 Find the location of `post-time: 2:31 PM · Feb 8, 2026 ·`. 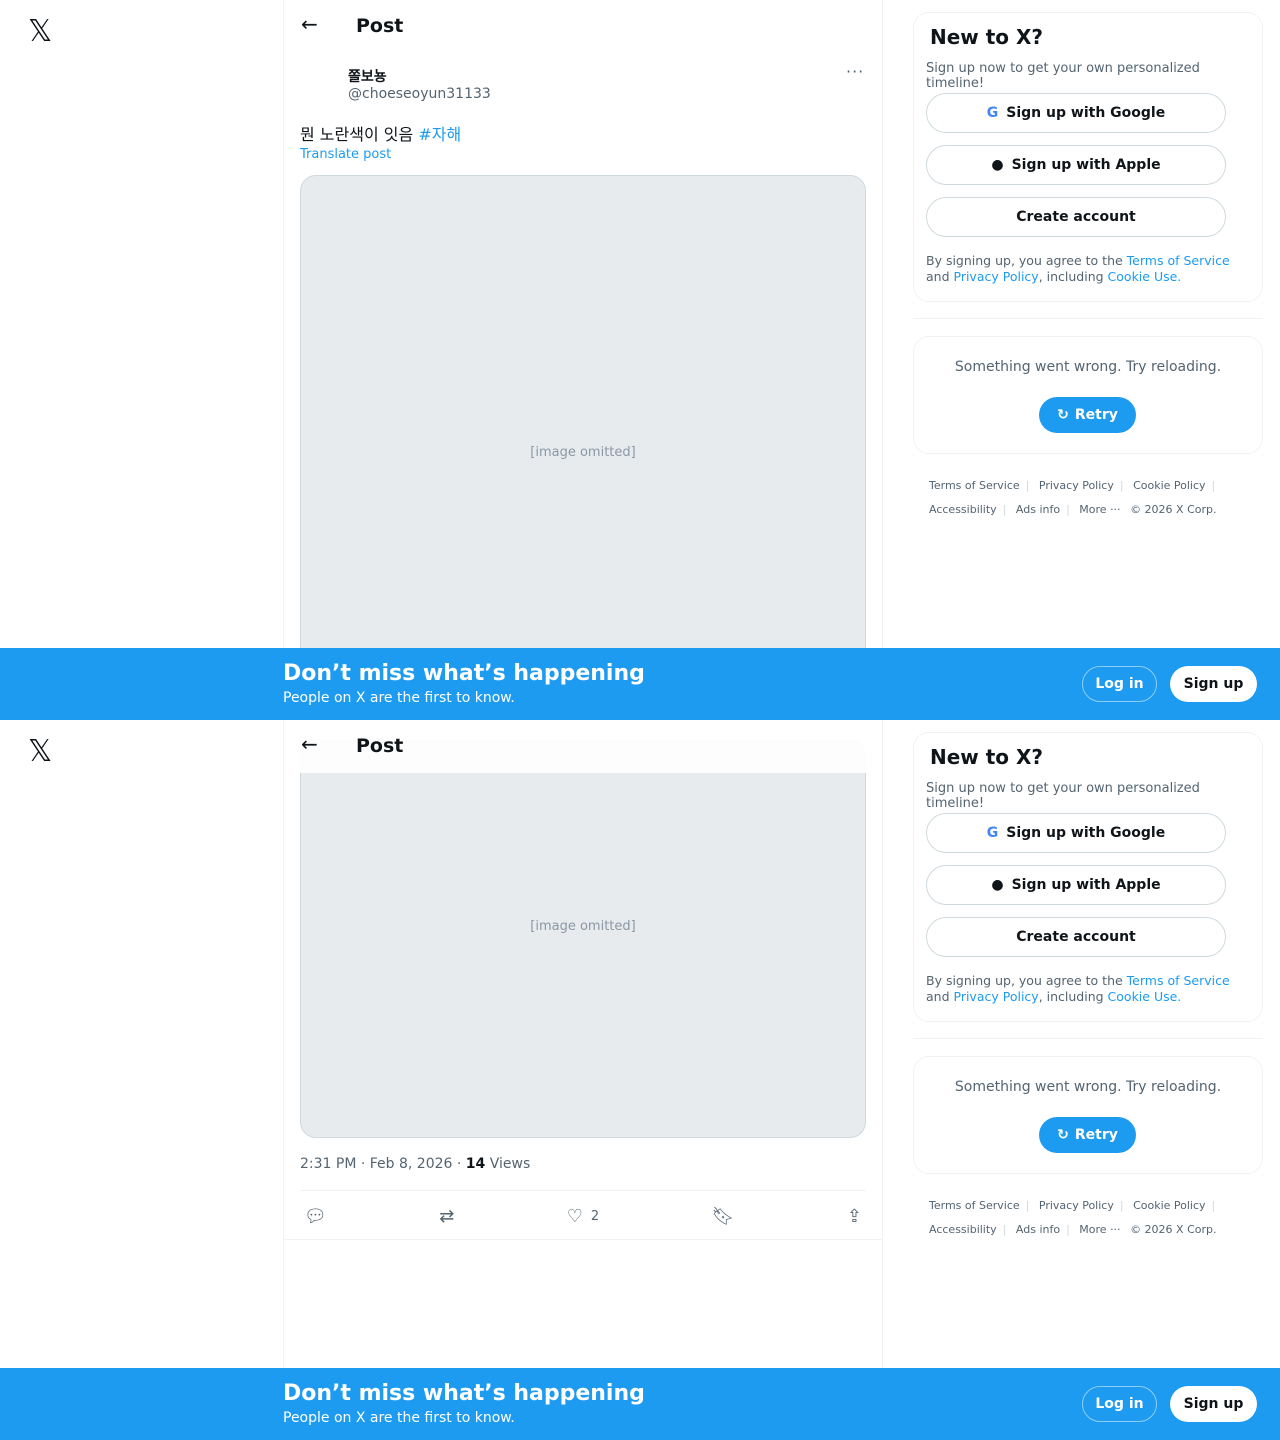

post-time: 2:31 PM · Feb 8, 2026 · is located at coordinates (383, 1164).